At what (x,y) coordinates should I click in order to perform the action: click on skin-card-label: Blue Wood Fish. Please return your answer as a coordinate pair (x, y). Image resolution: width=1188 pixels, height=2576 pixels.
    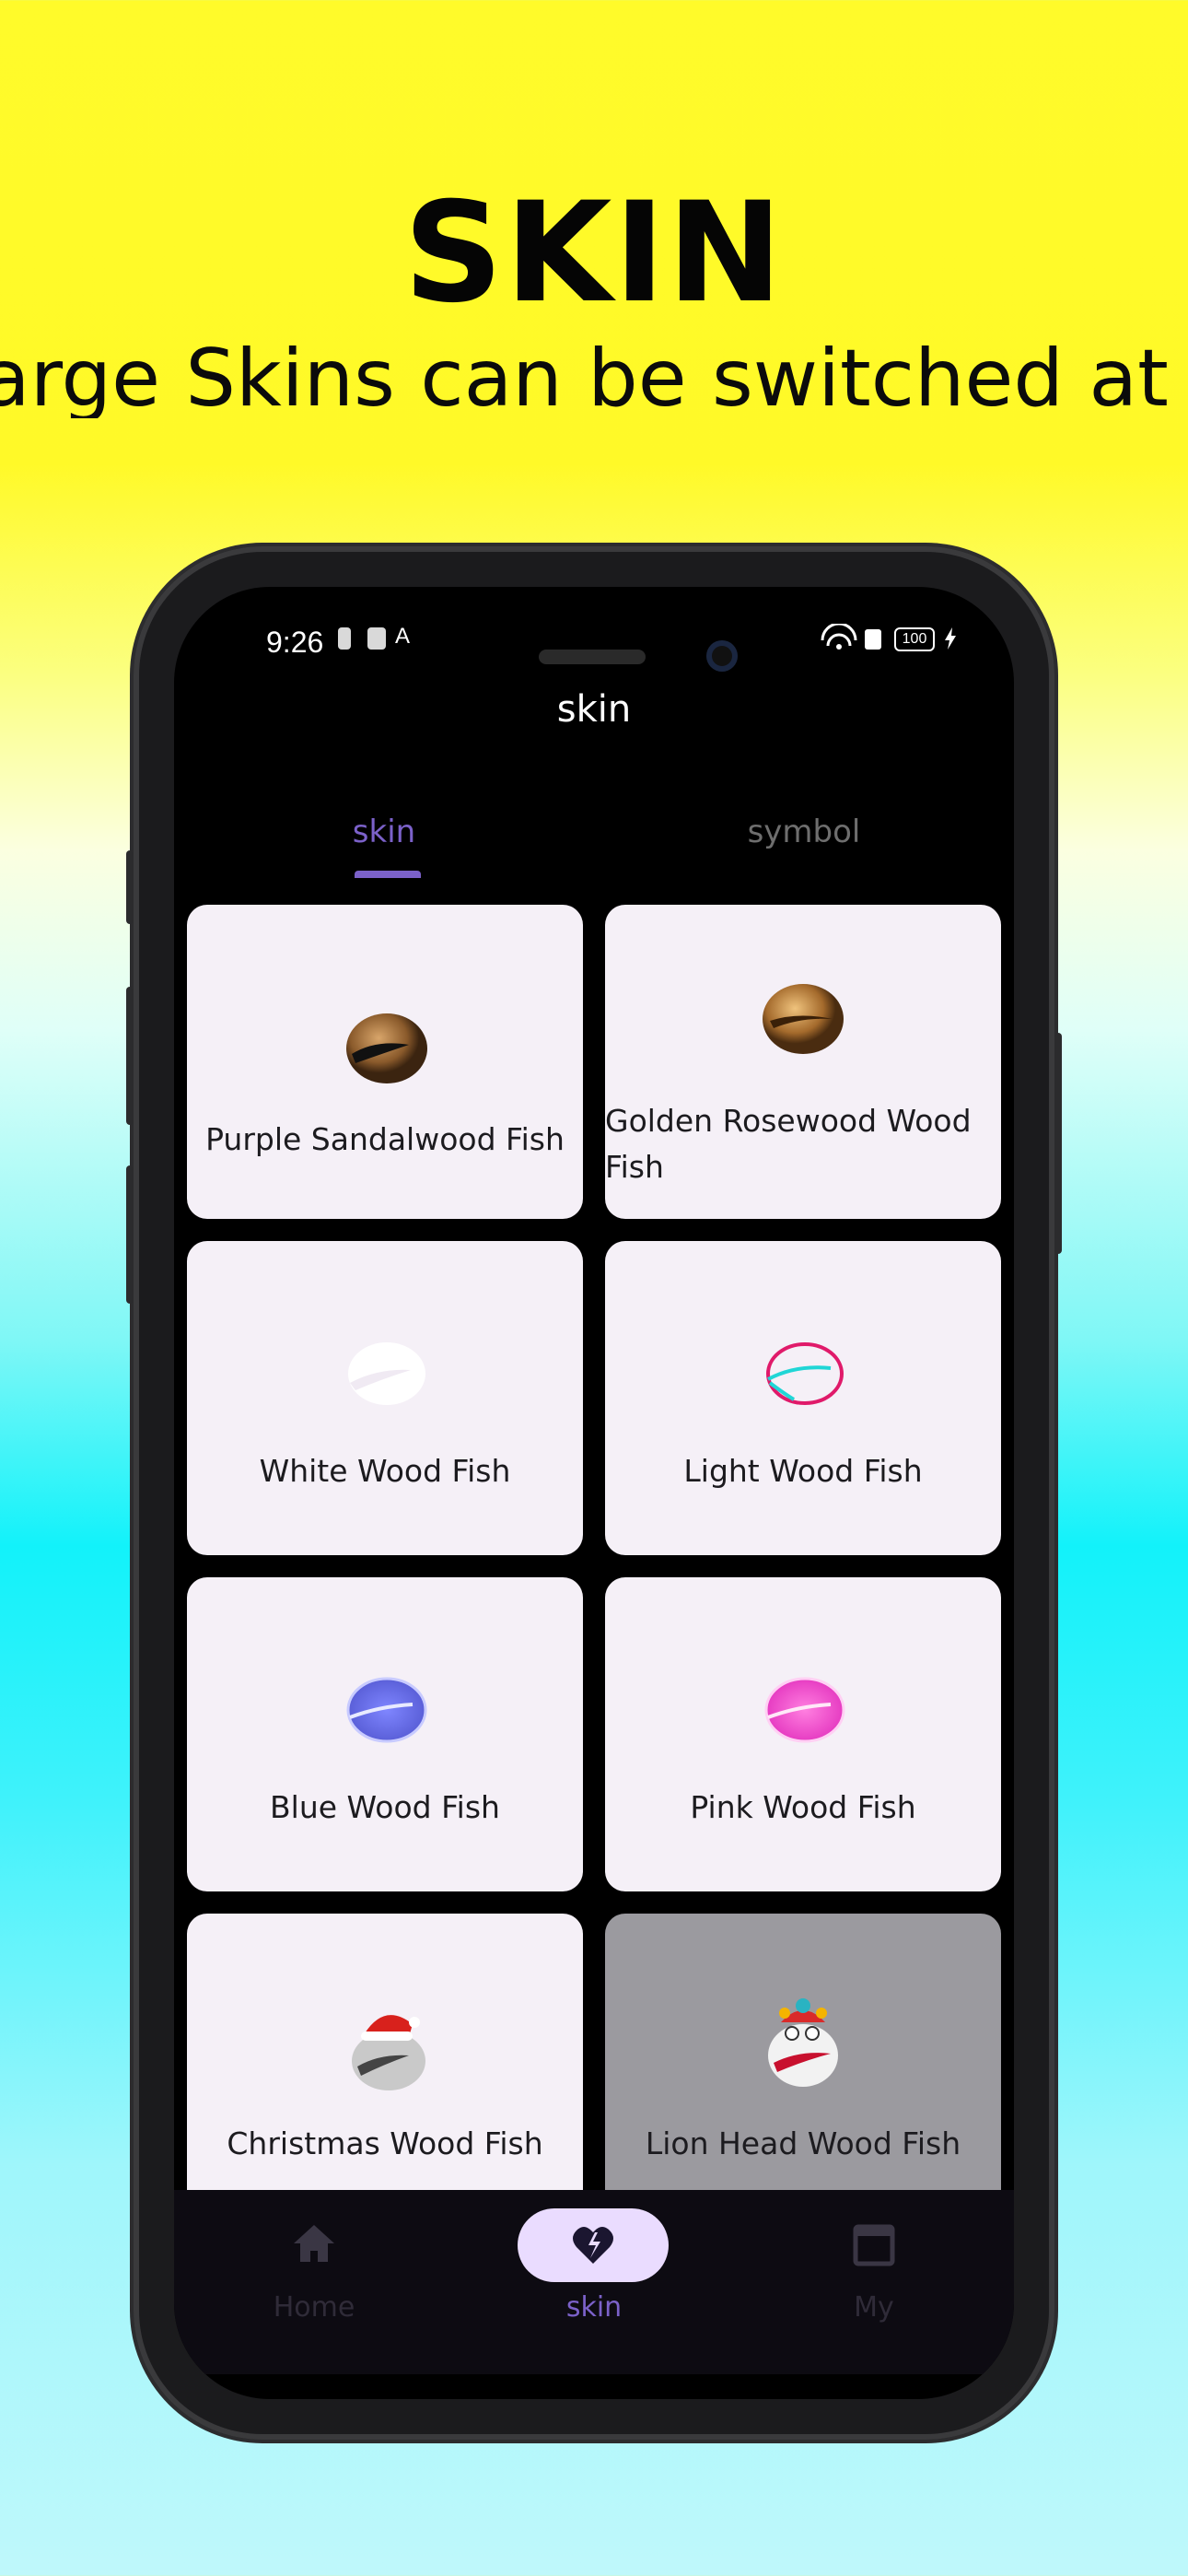
    Looking at the image, I should click on (385, 1807).